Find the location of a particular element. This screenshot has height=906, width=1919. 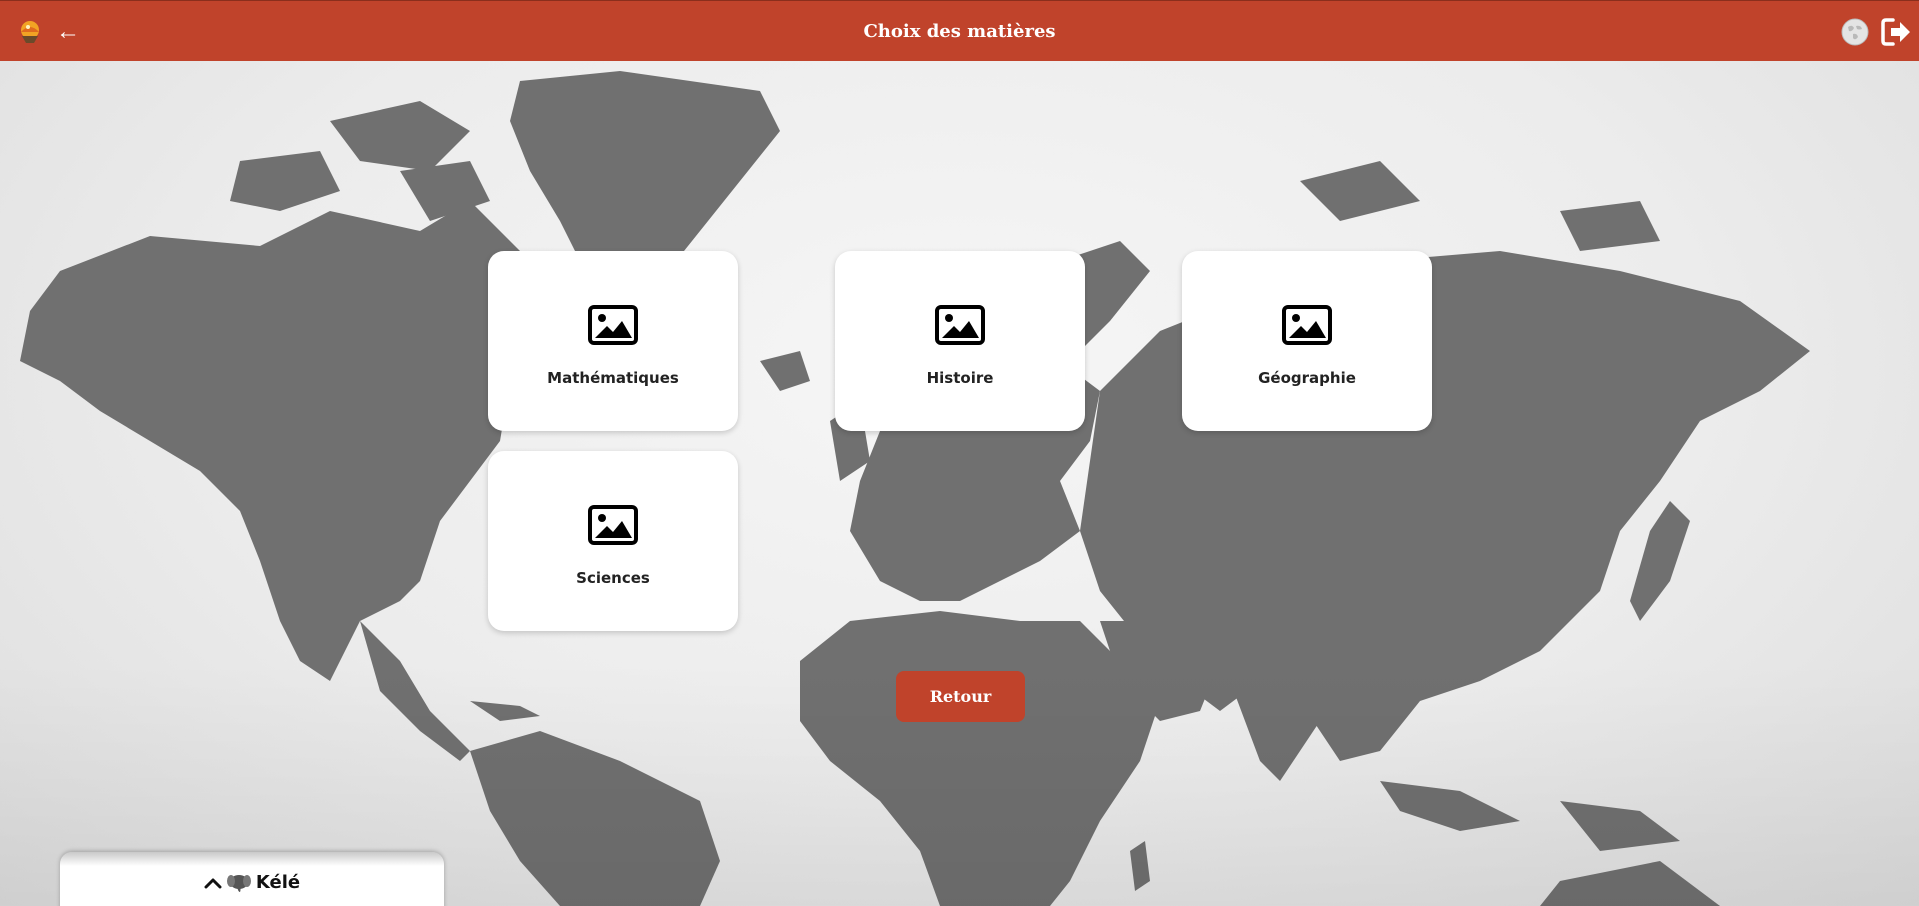

chevron-up-icon is located at coordinates (213, 883).